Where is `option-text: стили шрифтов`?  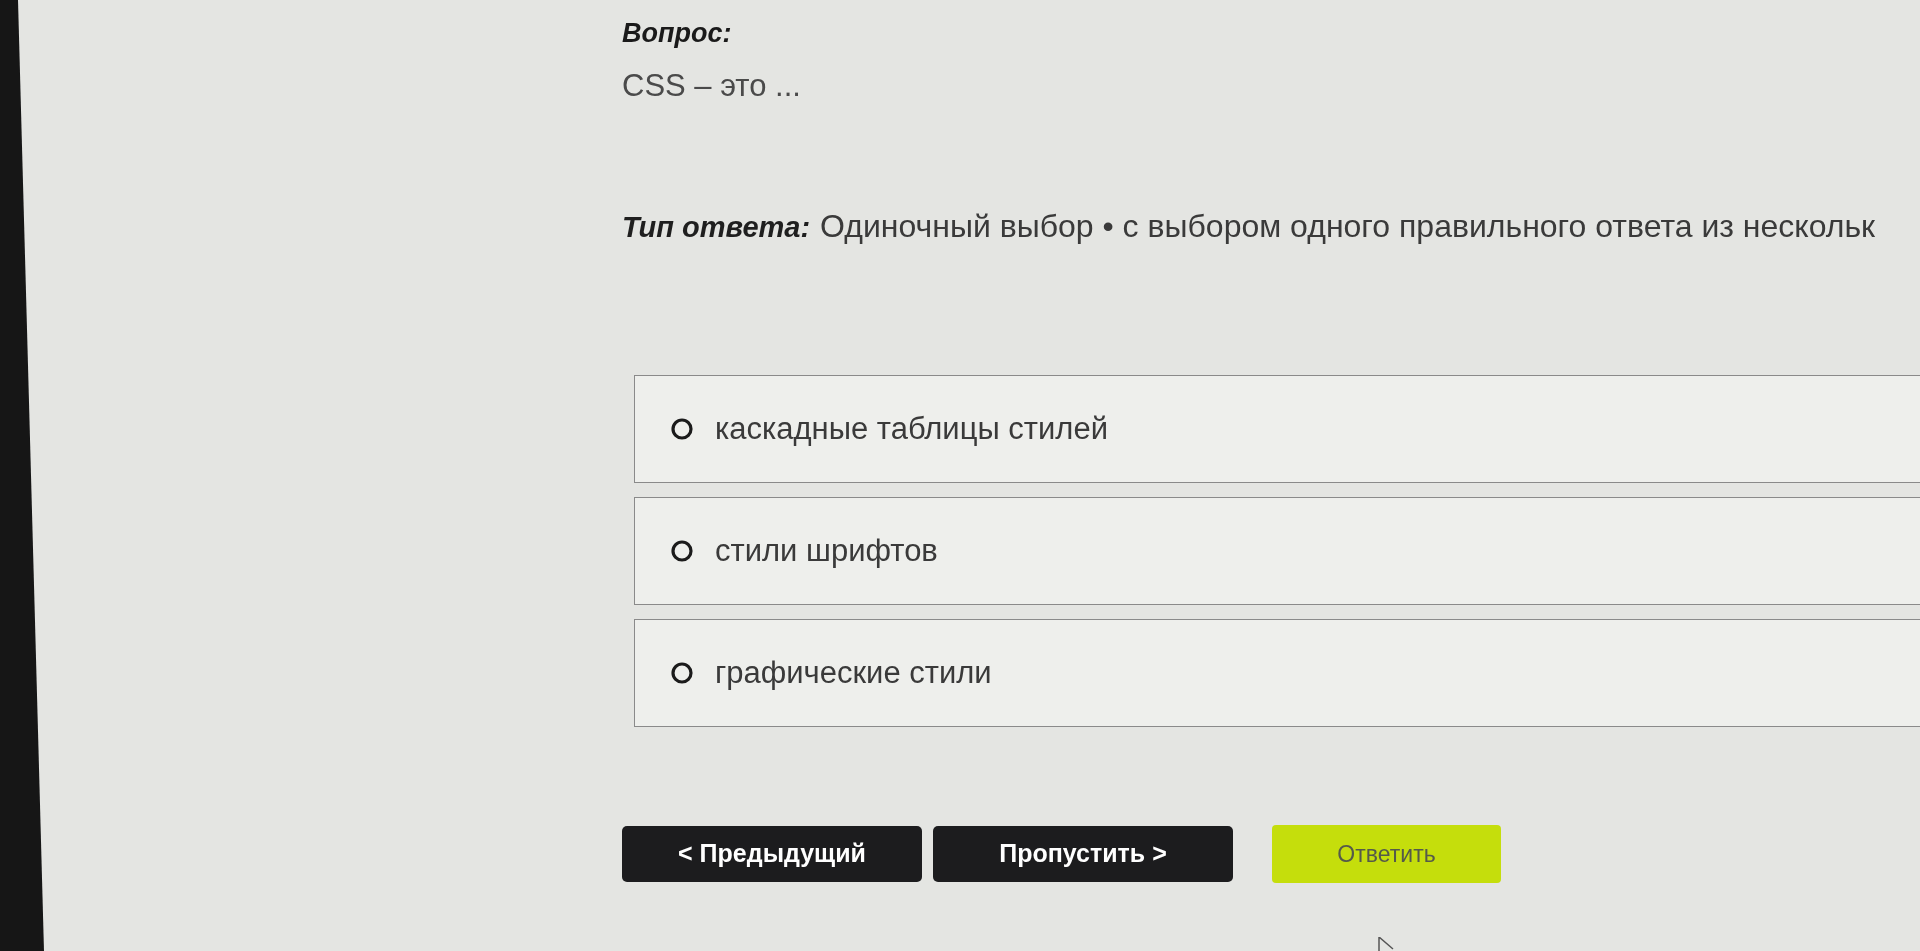 option-text: стили шрифтов is located at coordinates (826, 550).